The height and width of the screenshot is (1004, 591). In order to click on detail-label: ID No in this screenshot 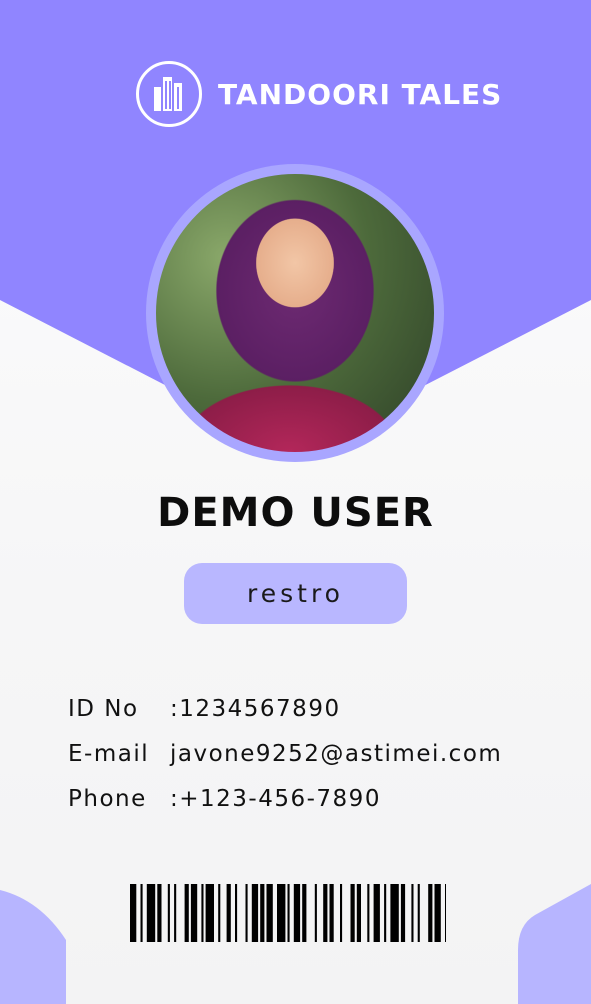, I will do `click(103, 708)`.